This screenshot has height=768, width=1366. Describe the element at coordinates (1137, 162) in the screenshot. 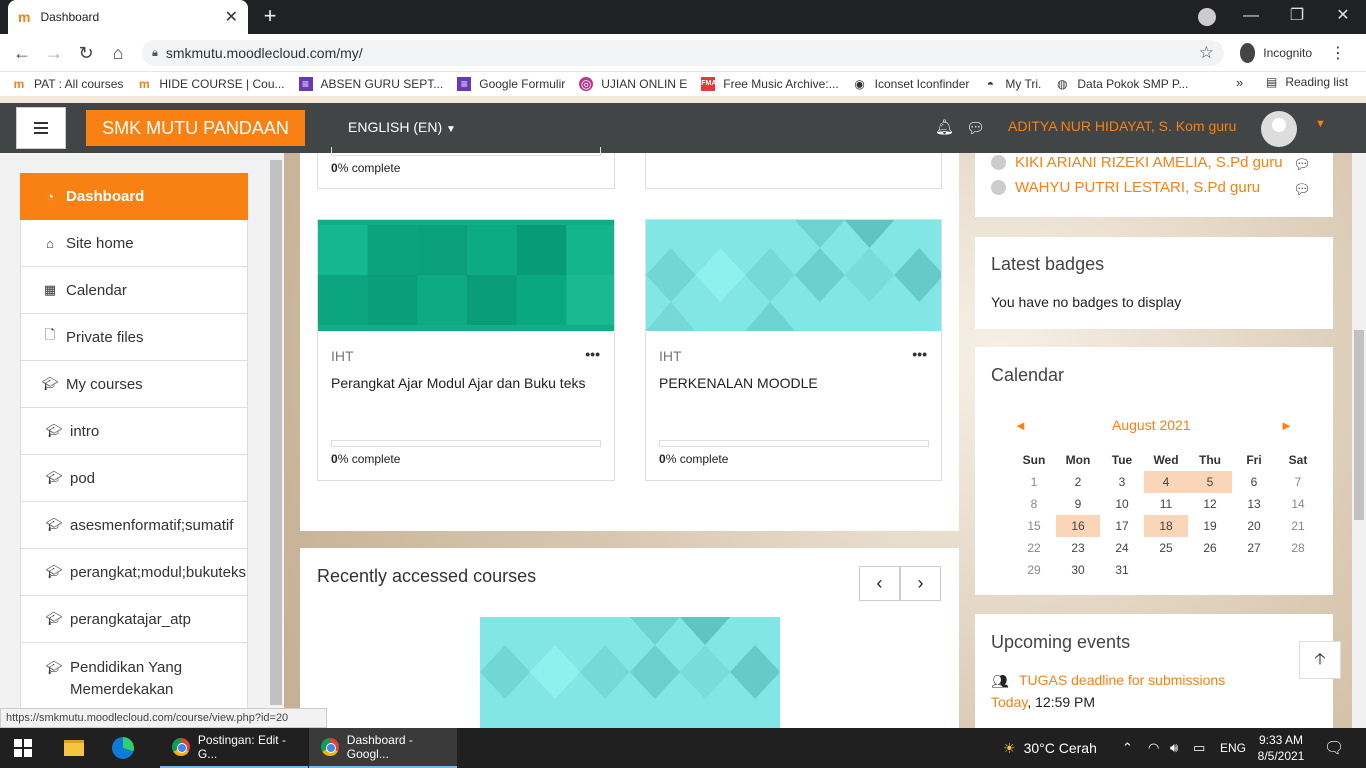

I see `online-user: KIKI ARIANI RIZEKI AMELIA, S.Pd guru` at that location.